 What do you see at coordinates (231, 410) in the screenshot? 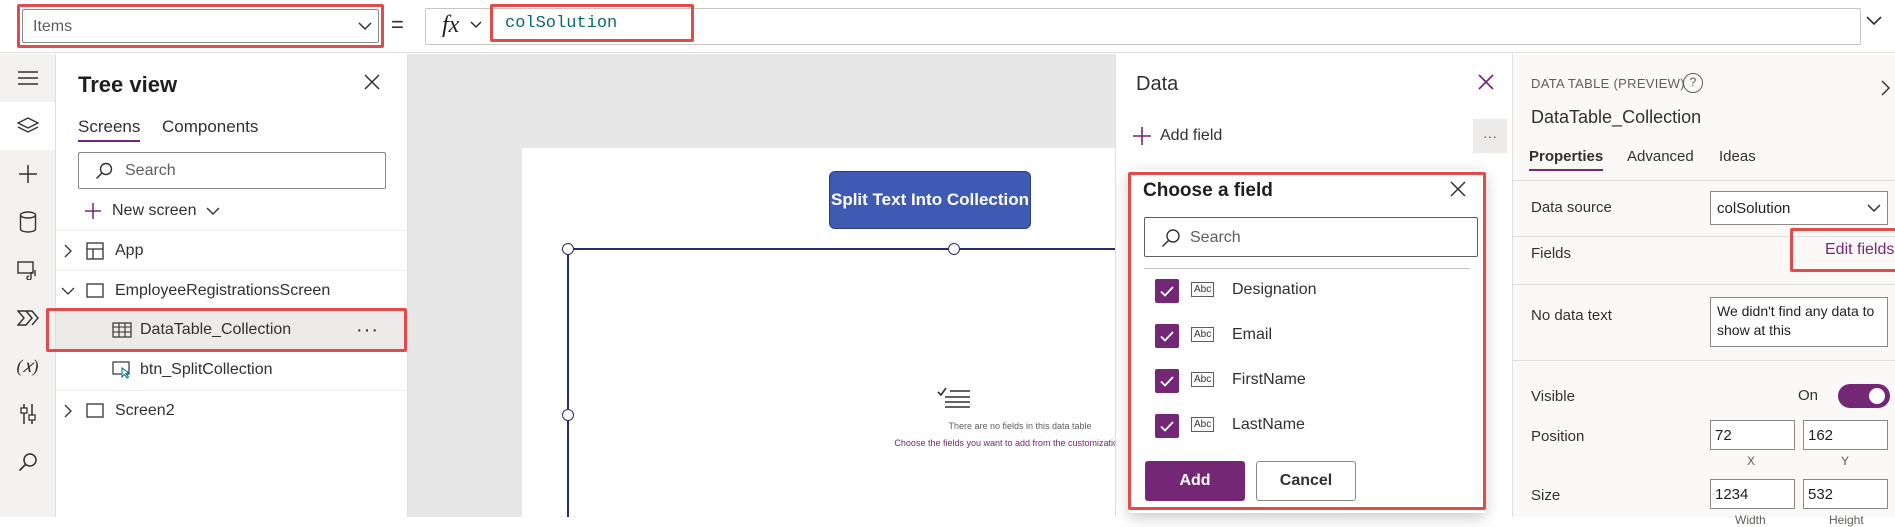
I see `tree-item-screen2: Screen2` at bounding box center [231, 410].